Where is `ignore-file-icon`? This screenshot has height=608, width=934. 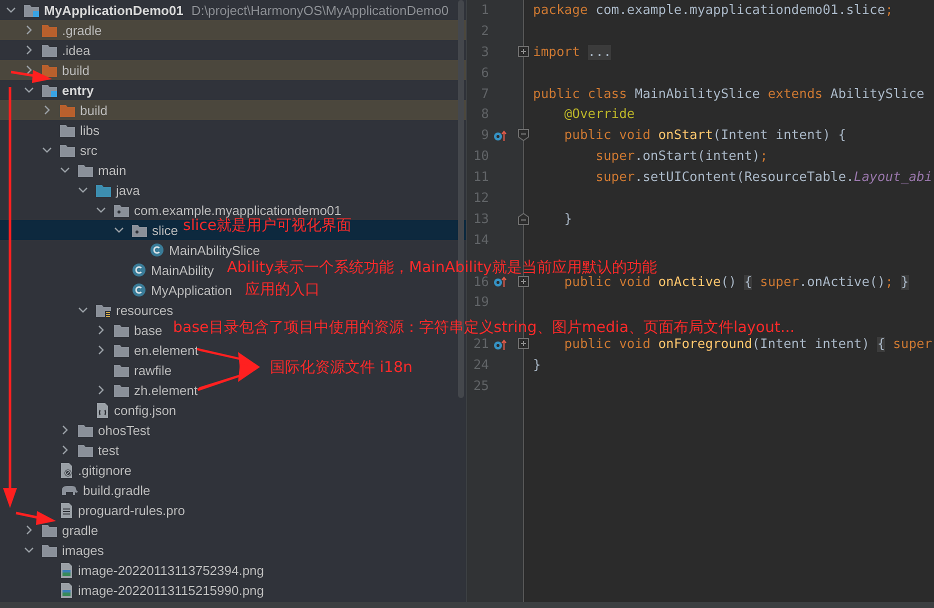 ignore-file-icon is located at coordinates (66, 470).